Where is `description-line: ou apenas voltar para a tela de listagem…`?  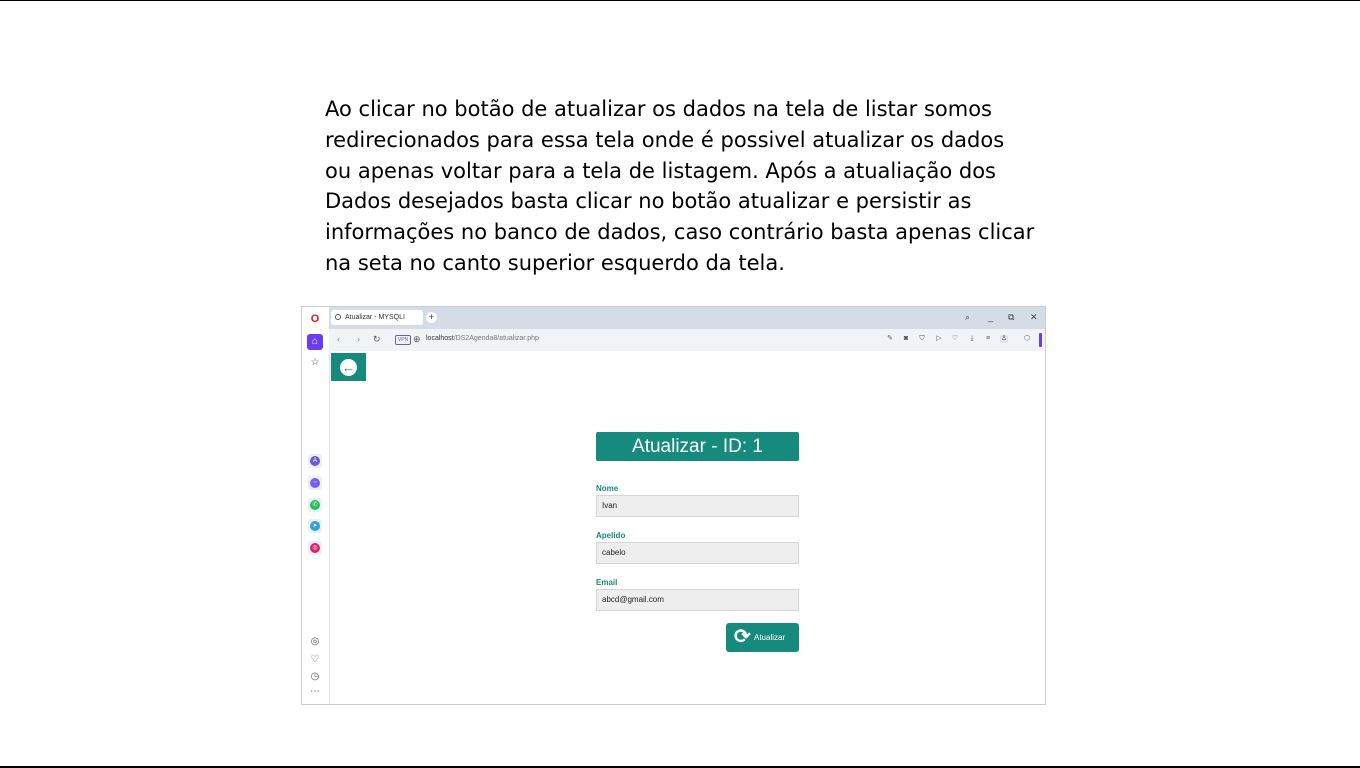
description-line: ou apenas voltar para a tela de listagem… is located at coordinates (660, 170).